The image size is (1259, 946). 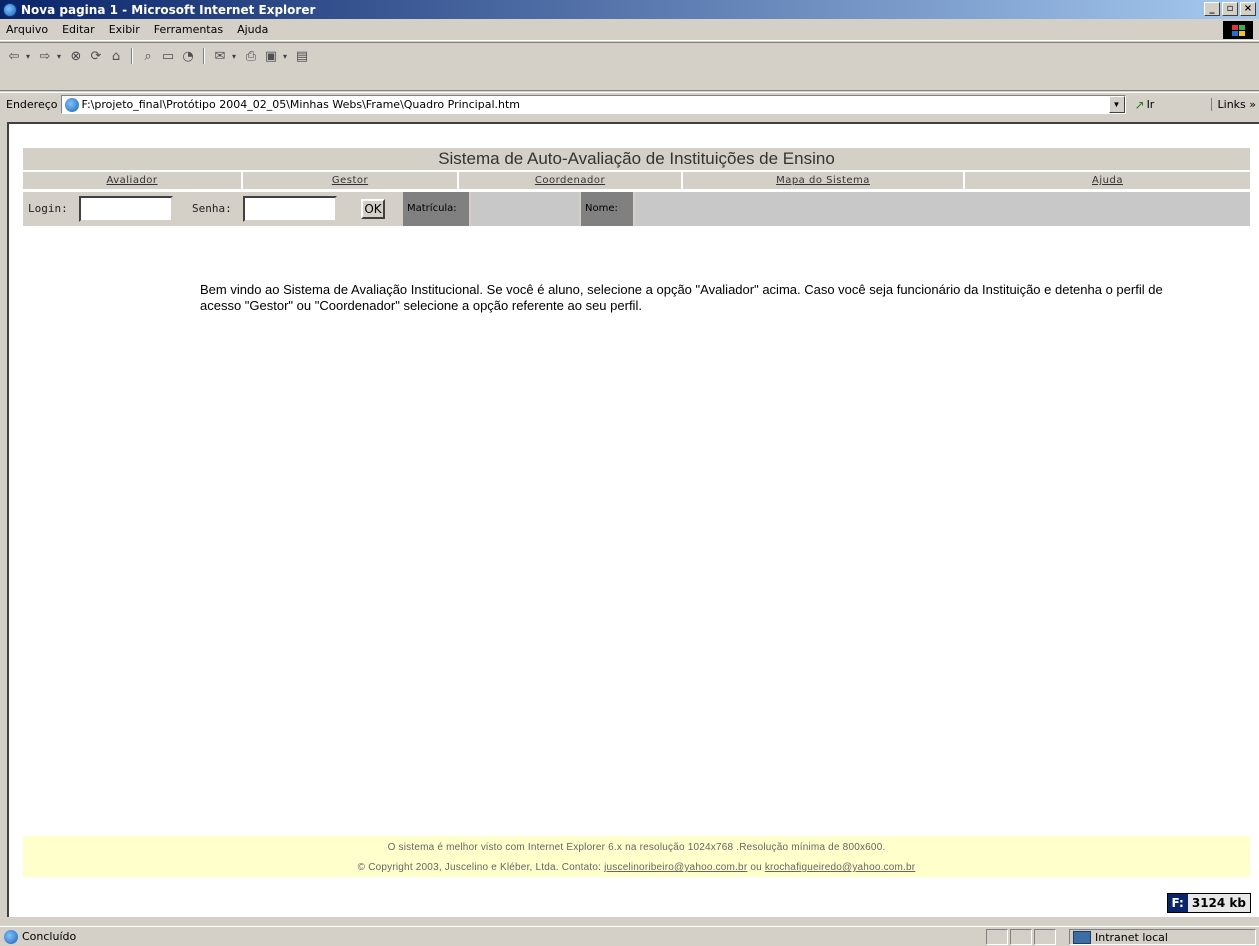 I want to click on address-field: ▼, so click(x=593, y=104).